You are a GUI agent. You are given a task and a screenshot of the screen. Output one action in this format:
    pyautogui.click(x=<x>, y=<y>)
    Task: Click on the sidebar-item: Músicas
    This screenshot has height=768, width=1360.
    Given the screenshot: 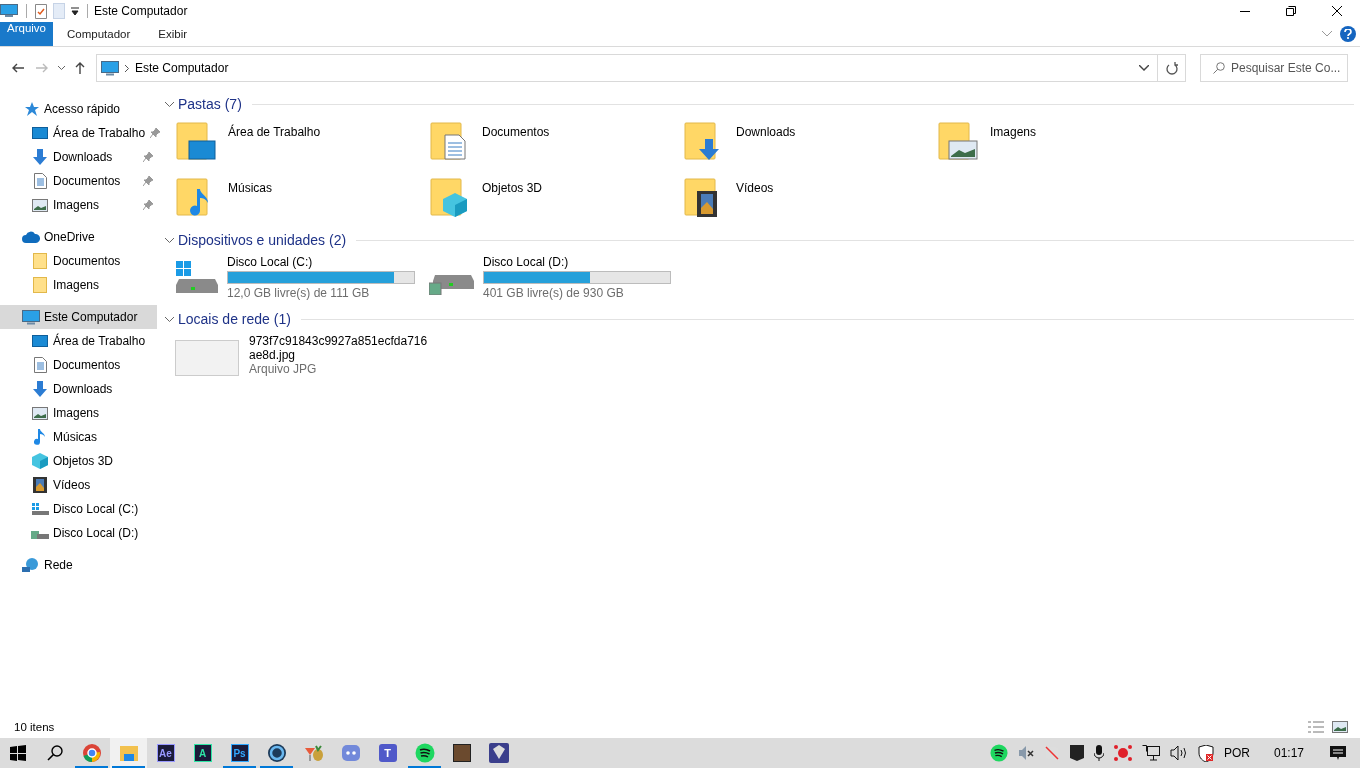 What is the action you would take?
    pyautogui.click(x=78, y=437)
    